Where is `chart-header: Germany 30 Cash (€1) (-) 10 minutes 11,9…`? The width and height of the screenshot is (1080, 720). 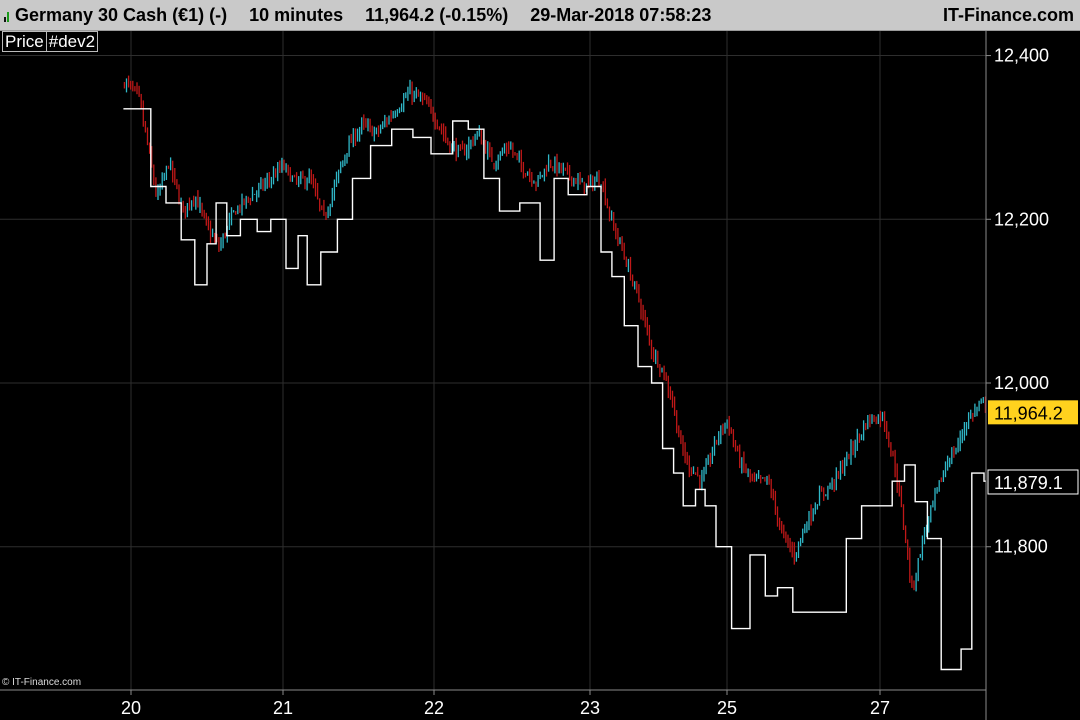
chart-header: Germany 30 Cash (€1) (-) 10 minutes 11,9… is located at coordinates (540, 15).